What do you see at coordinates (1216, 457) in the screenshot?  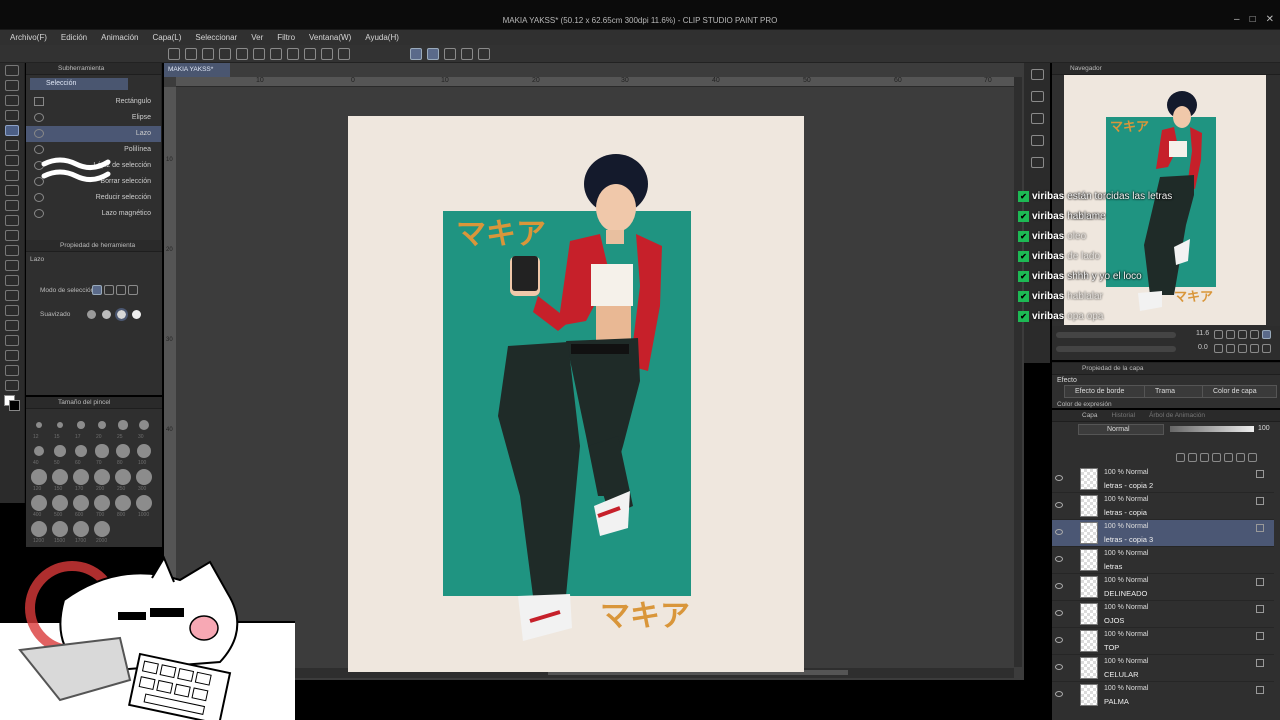 I see `transfer-down-icon` at bounding box center [1216, 457].